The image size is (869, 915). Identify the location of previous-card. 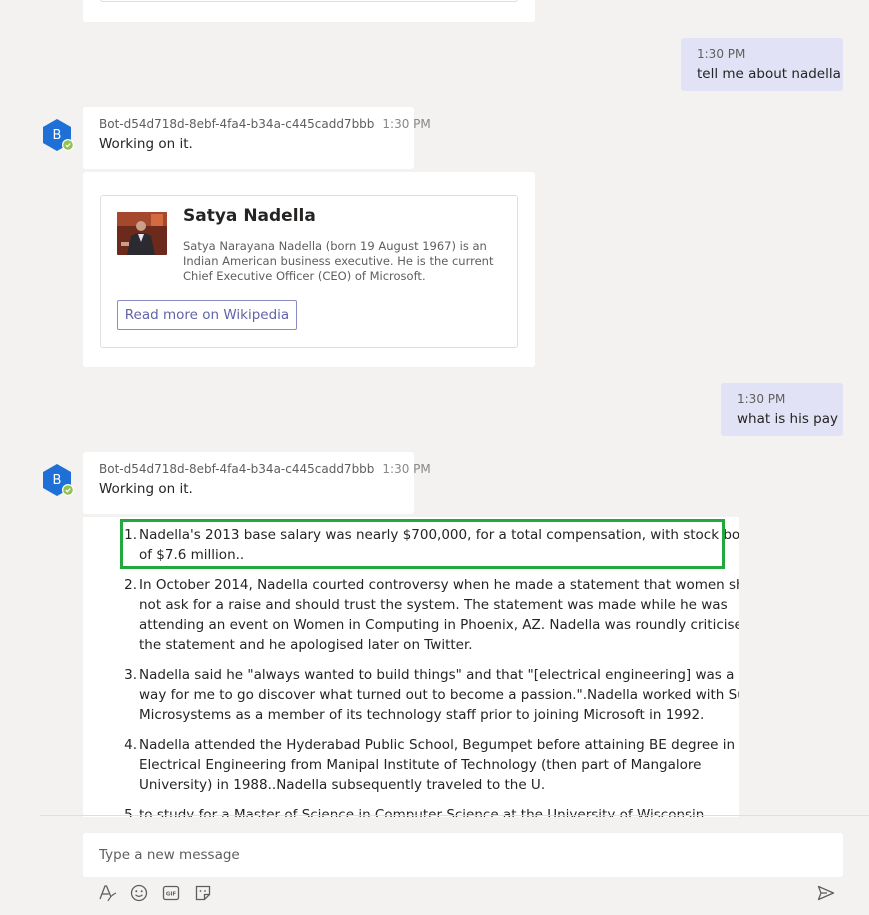
(309, 11).